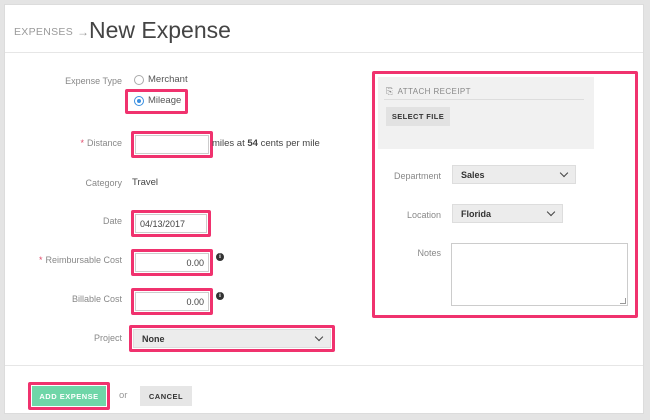 This screenshot has height=420, width=650. What do you see at coordinates (418, 116) in the screenshot?
I see `select-file-button: SELECT FILE` at bounding box center [418, 116].